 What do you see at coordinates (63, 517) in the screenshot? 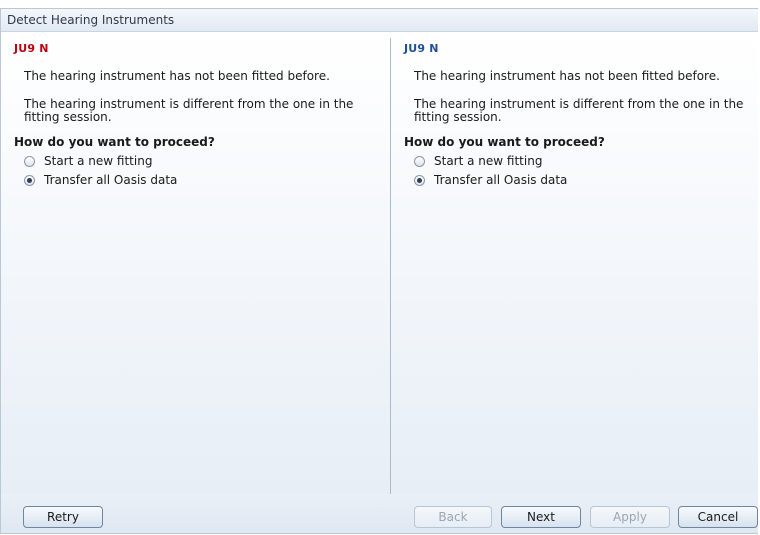
I see `retry-button: Retry` at bounding box center [63, 517].